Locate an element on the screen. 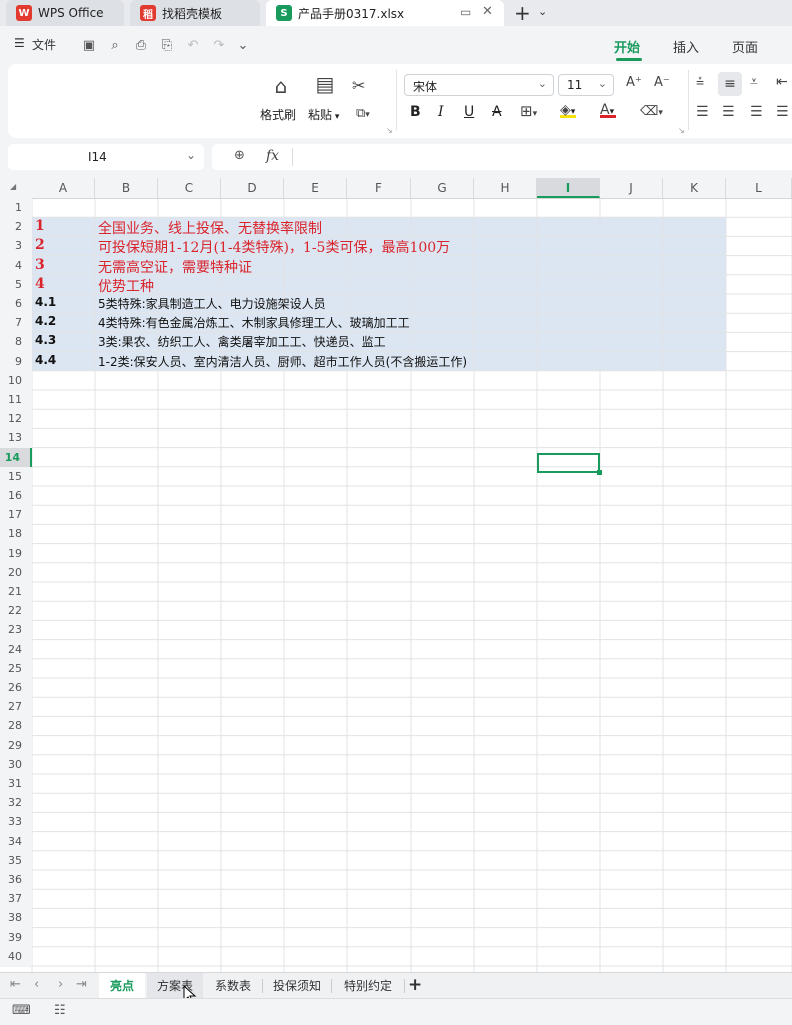 This screenshot has height=1025, width=792. align-left-icon: ☰ is located at coordinates (702, 112).